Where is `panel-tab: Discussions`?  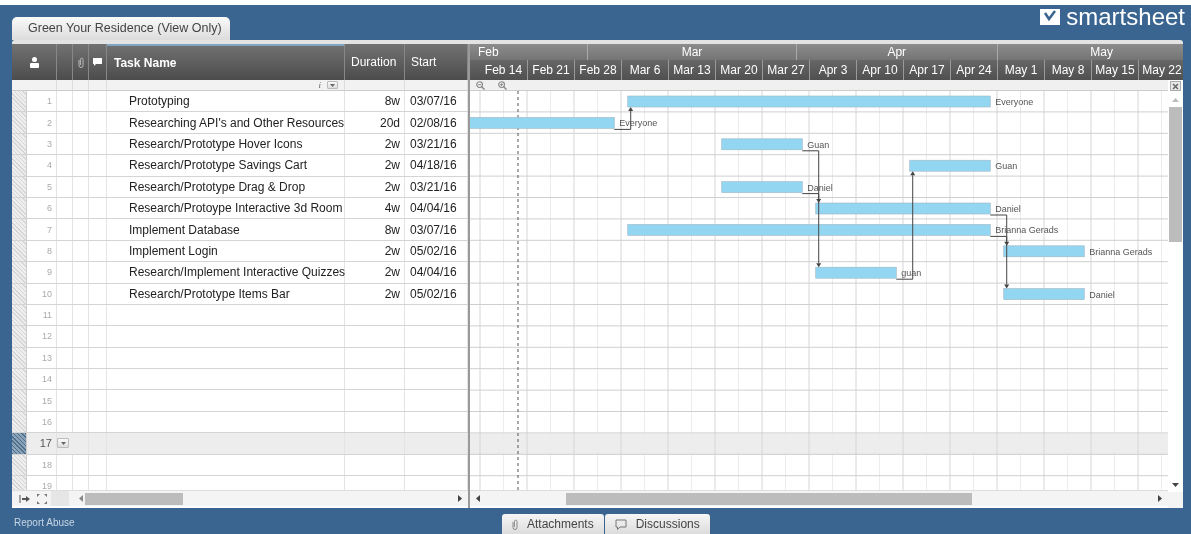 panel-tab: Discussions is located at coordinates (657, 524).